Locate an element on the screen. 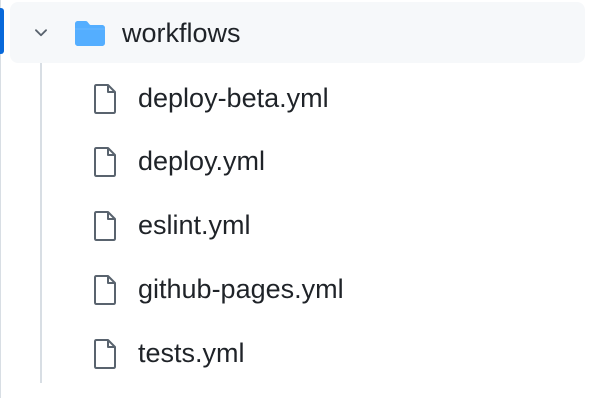 This screenshot has height=398, width=602. file-label: eslint.yml is located at coordinates (194, 225).